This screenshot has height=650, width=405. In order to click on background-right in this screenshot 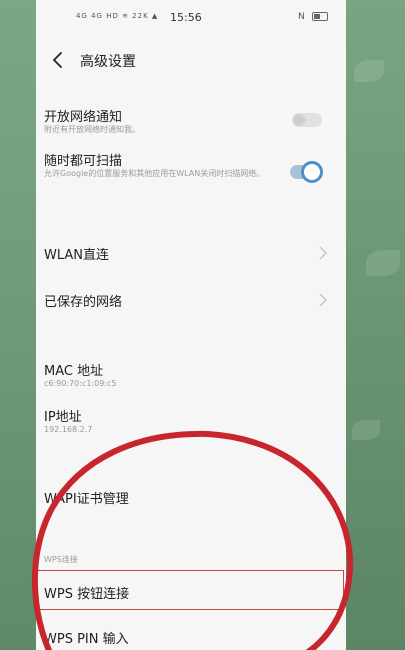, I will do `click(375, 325)`.